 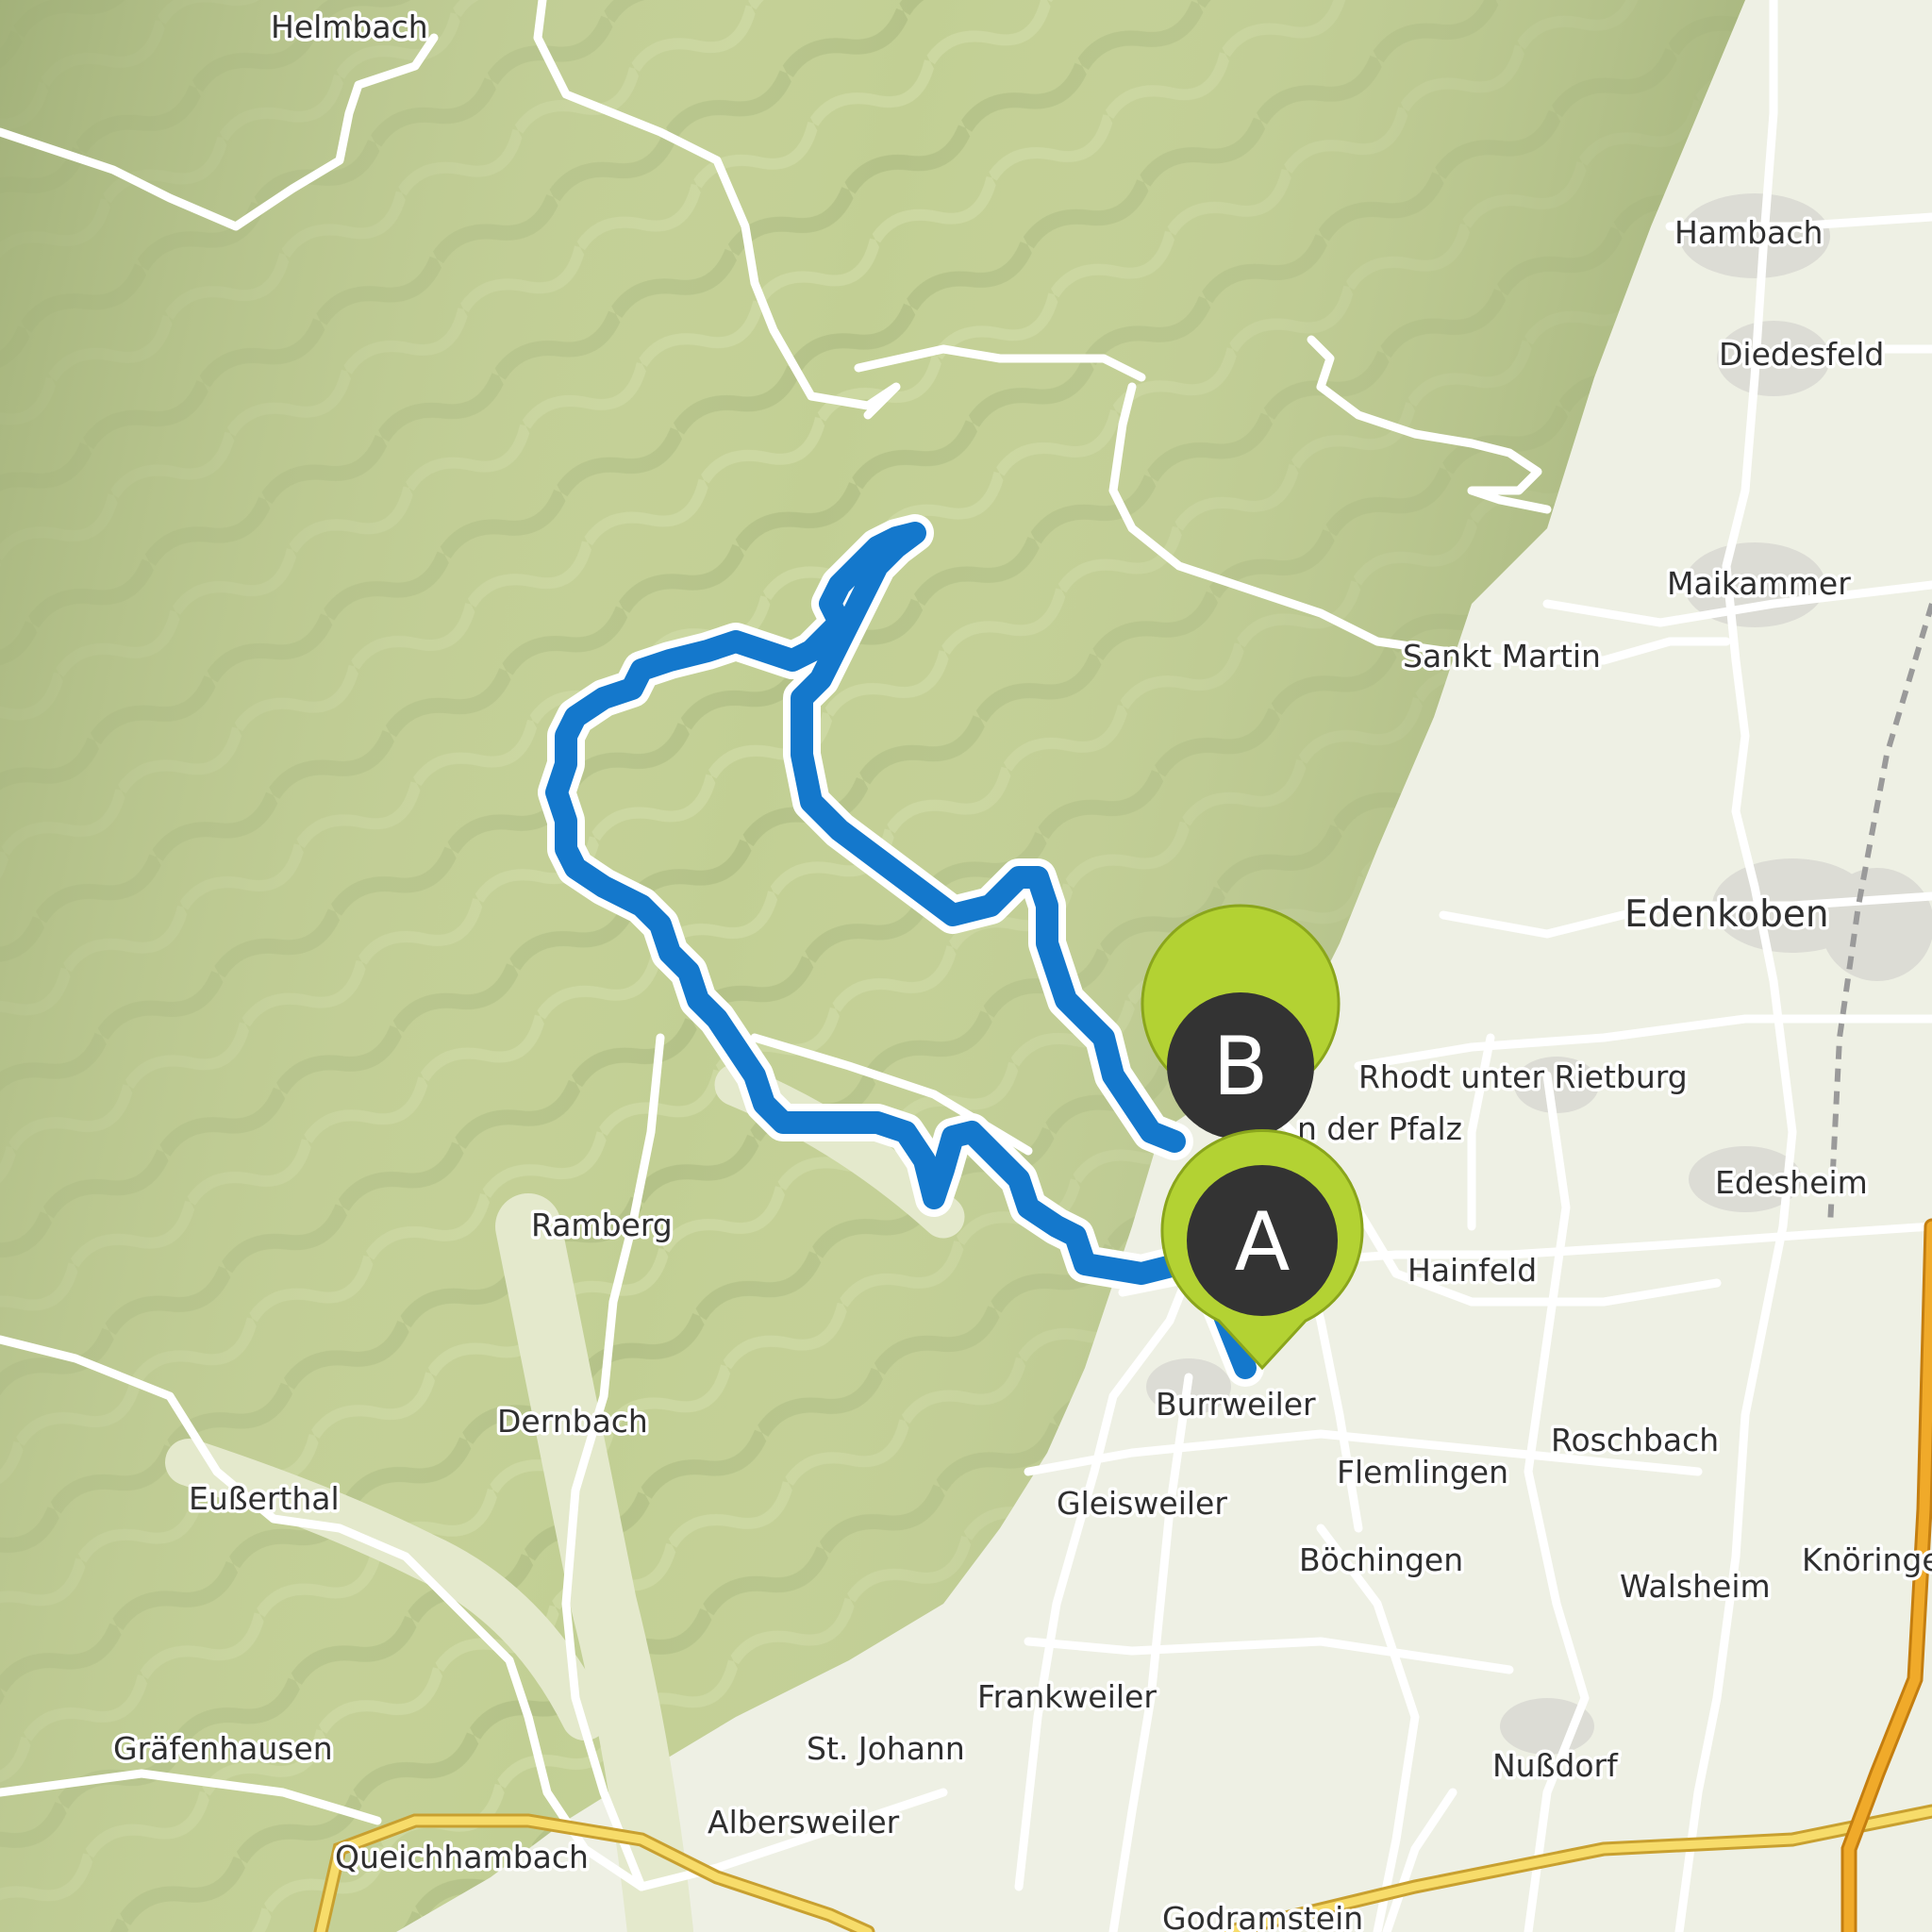 What do you see at coordinates (1380, 1128) in the screenshot?
I see `place-label-weyher: n der Pfalz` at bounding box center [1380, 1128].